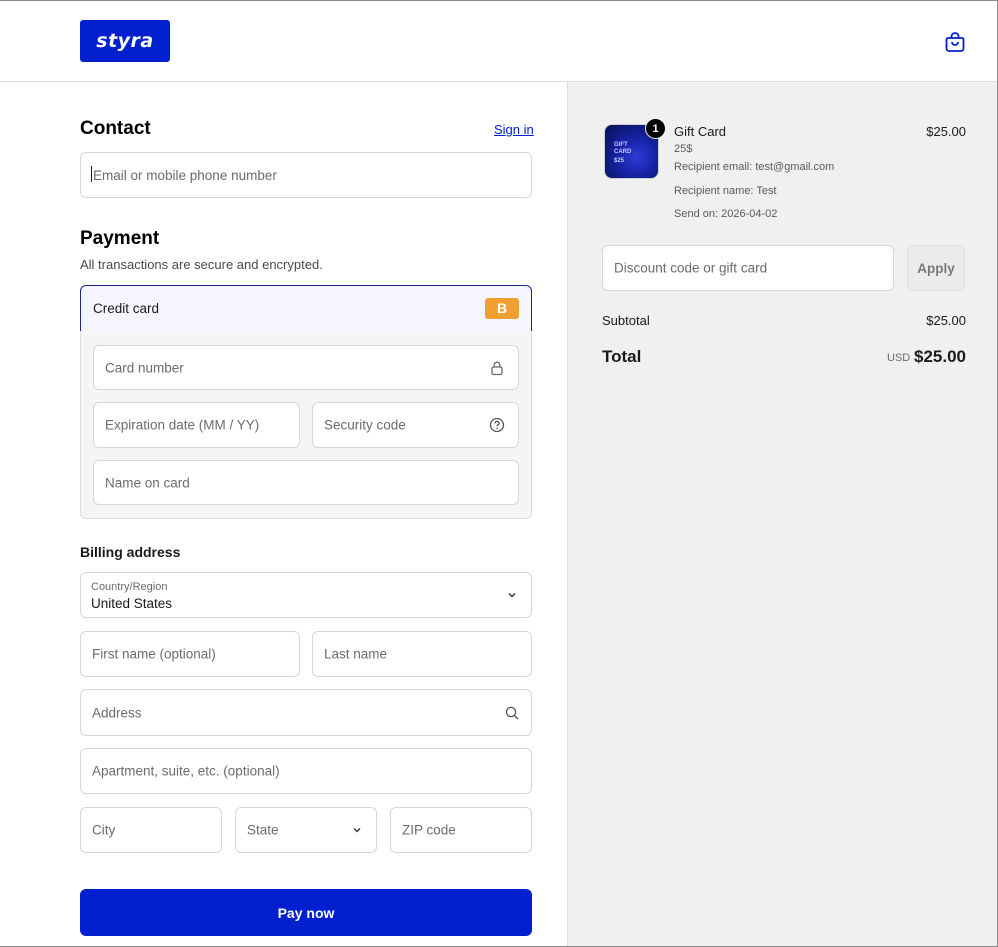 Image resolution: width=998 pixels, height=947 pixels. What do you see at coordinates (502, 308) in the screenshot?
I see `payment-provider-badge: B` at bounding box center [502, 308].